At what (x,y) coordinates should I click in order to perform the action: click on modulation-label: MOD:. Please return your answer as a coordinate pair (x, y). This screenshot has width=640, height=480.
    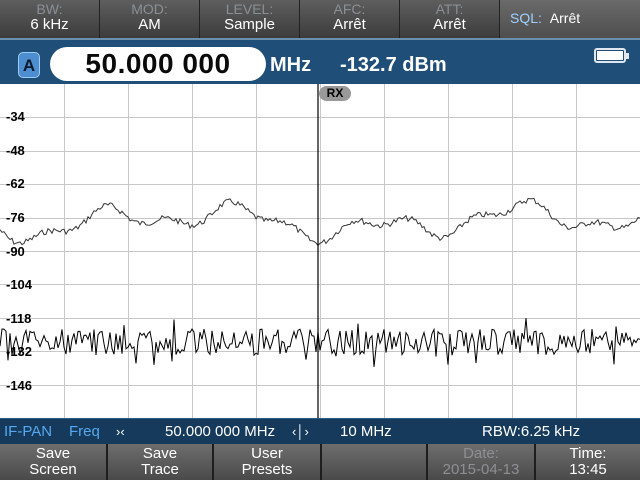
    Looking at the image, I should click on (149, 9).